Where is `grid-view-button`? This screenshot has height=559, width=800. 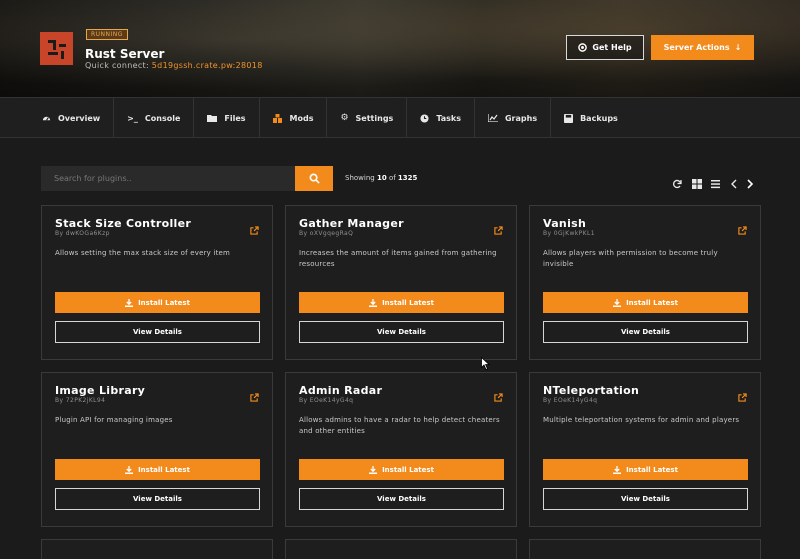
grid-view-button is located at coordinates (697, 183).